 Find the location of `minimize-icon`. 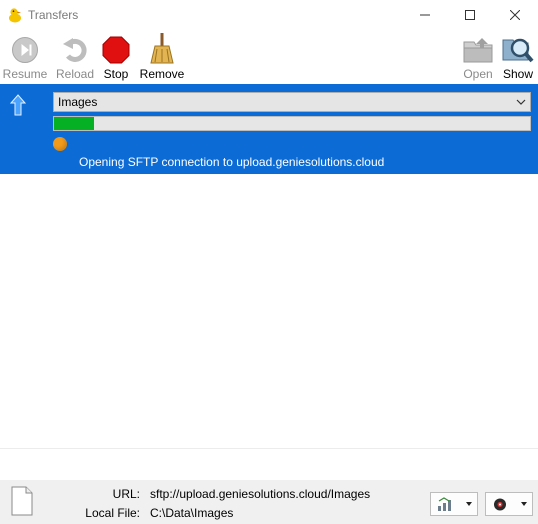

minimize-icon is located at coordinates (425, 15).